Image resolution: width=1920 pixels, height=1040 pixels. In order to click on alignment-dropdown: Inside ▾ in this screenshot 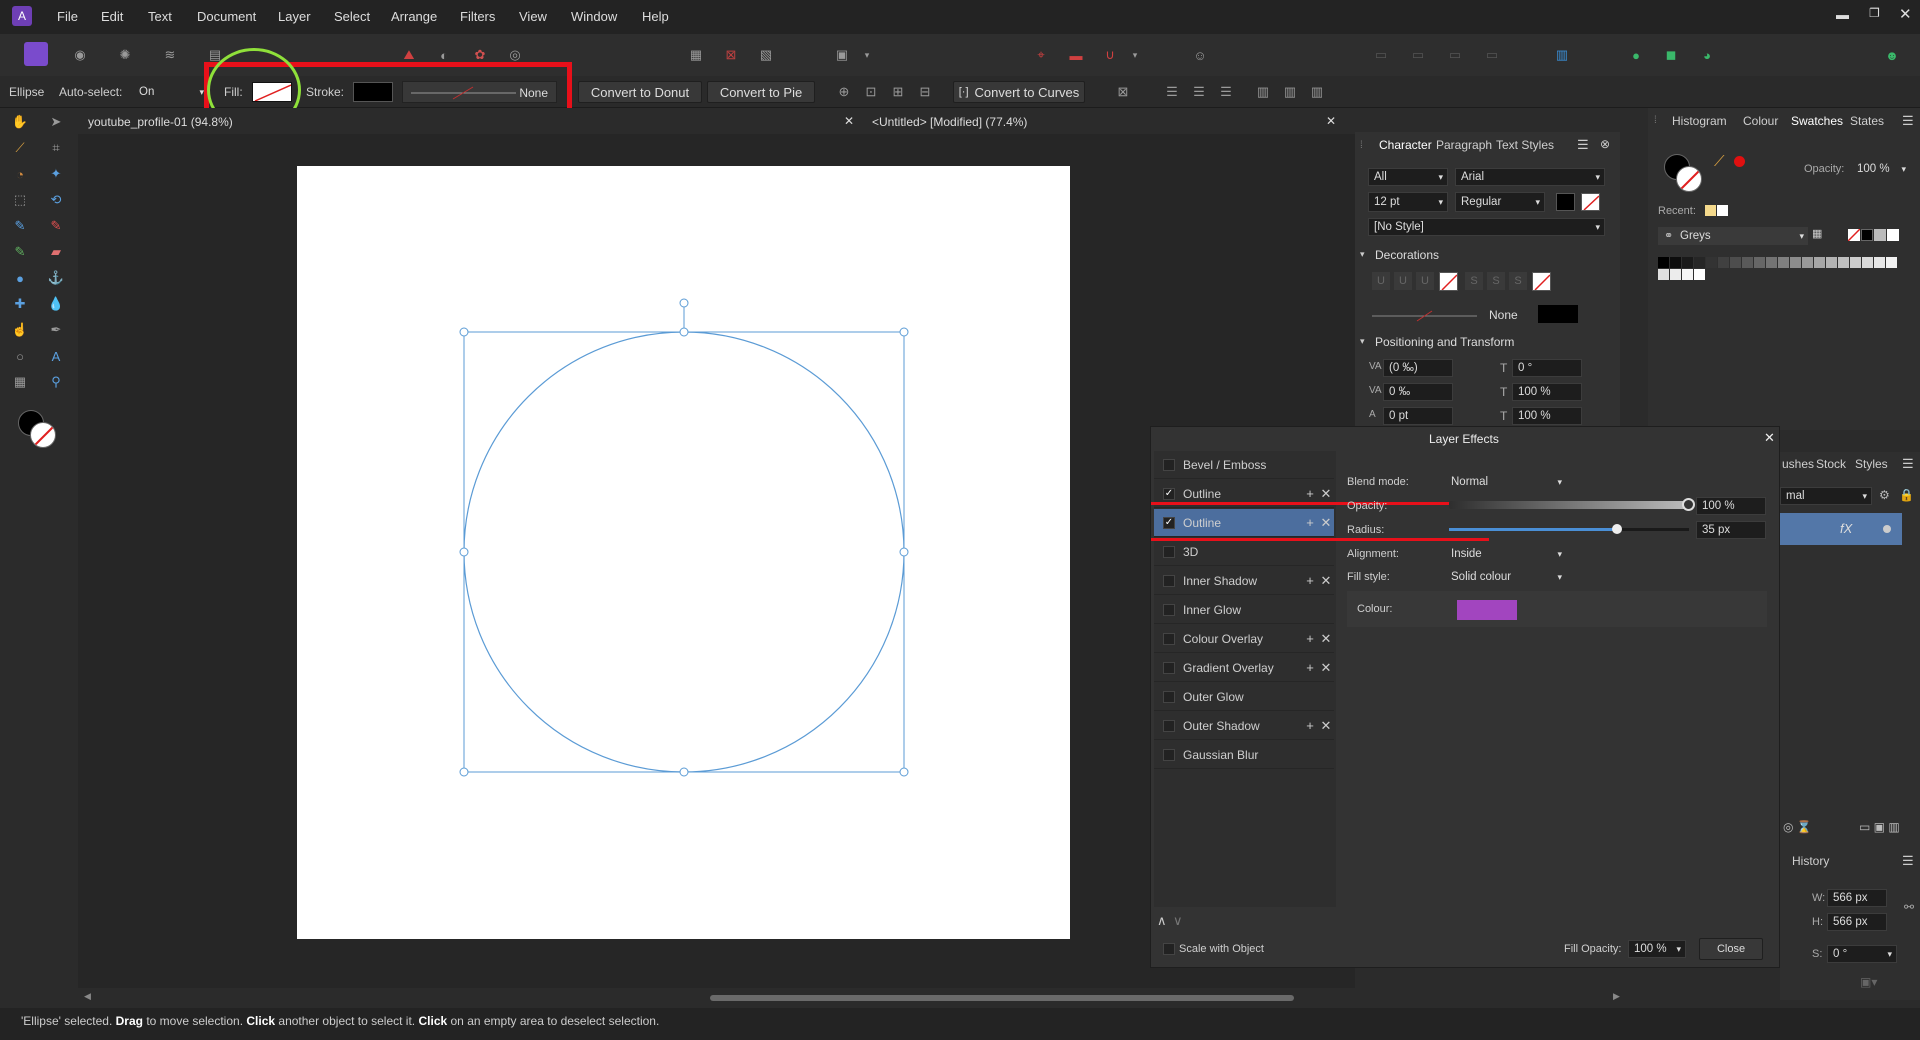, I will do `click(1506, 554)`.